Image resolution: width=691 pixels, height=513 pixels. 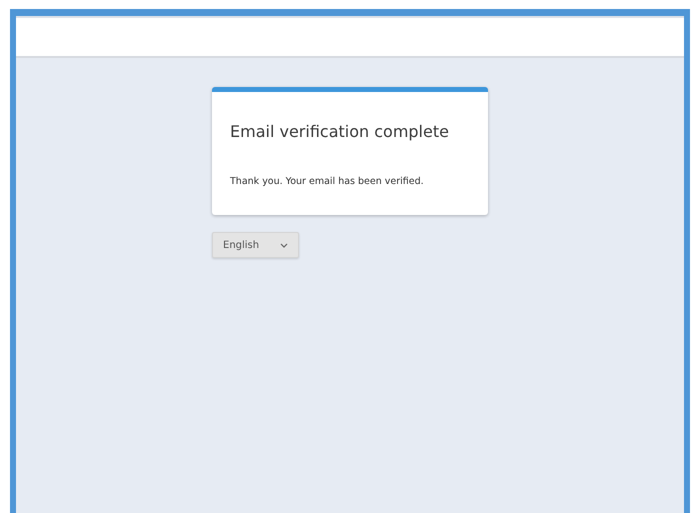 What do you see at coordinates (255, 245) in the screenshot?
I see `language-select: English` at bounding box center [255, 245].